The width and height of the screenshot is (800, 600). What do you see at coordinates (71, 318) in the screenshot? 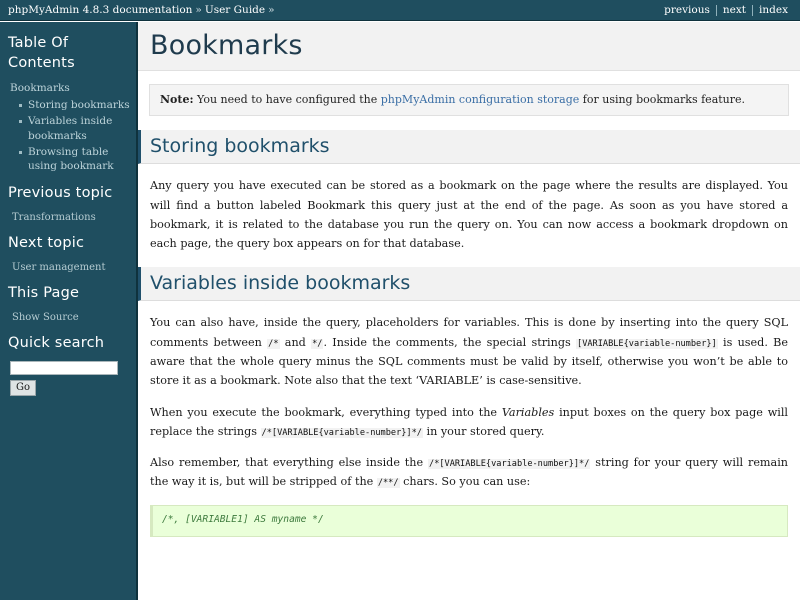
I see `show-source-link: Show Source` at bounding box center [71, 318].